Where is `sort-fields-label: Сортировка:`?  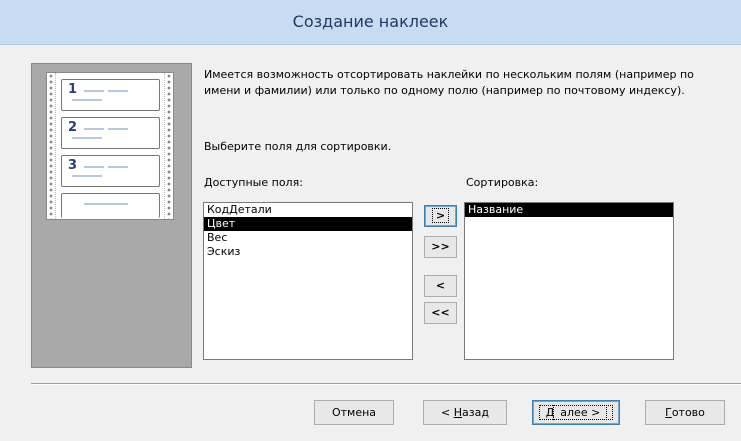 sort-fields-label: Сортировка: is located at coordinates (502, 182).